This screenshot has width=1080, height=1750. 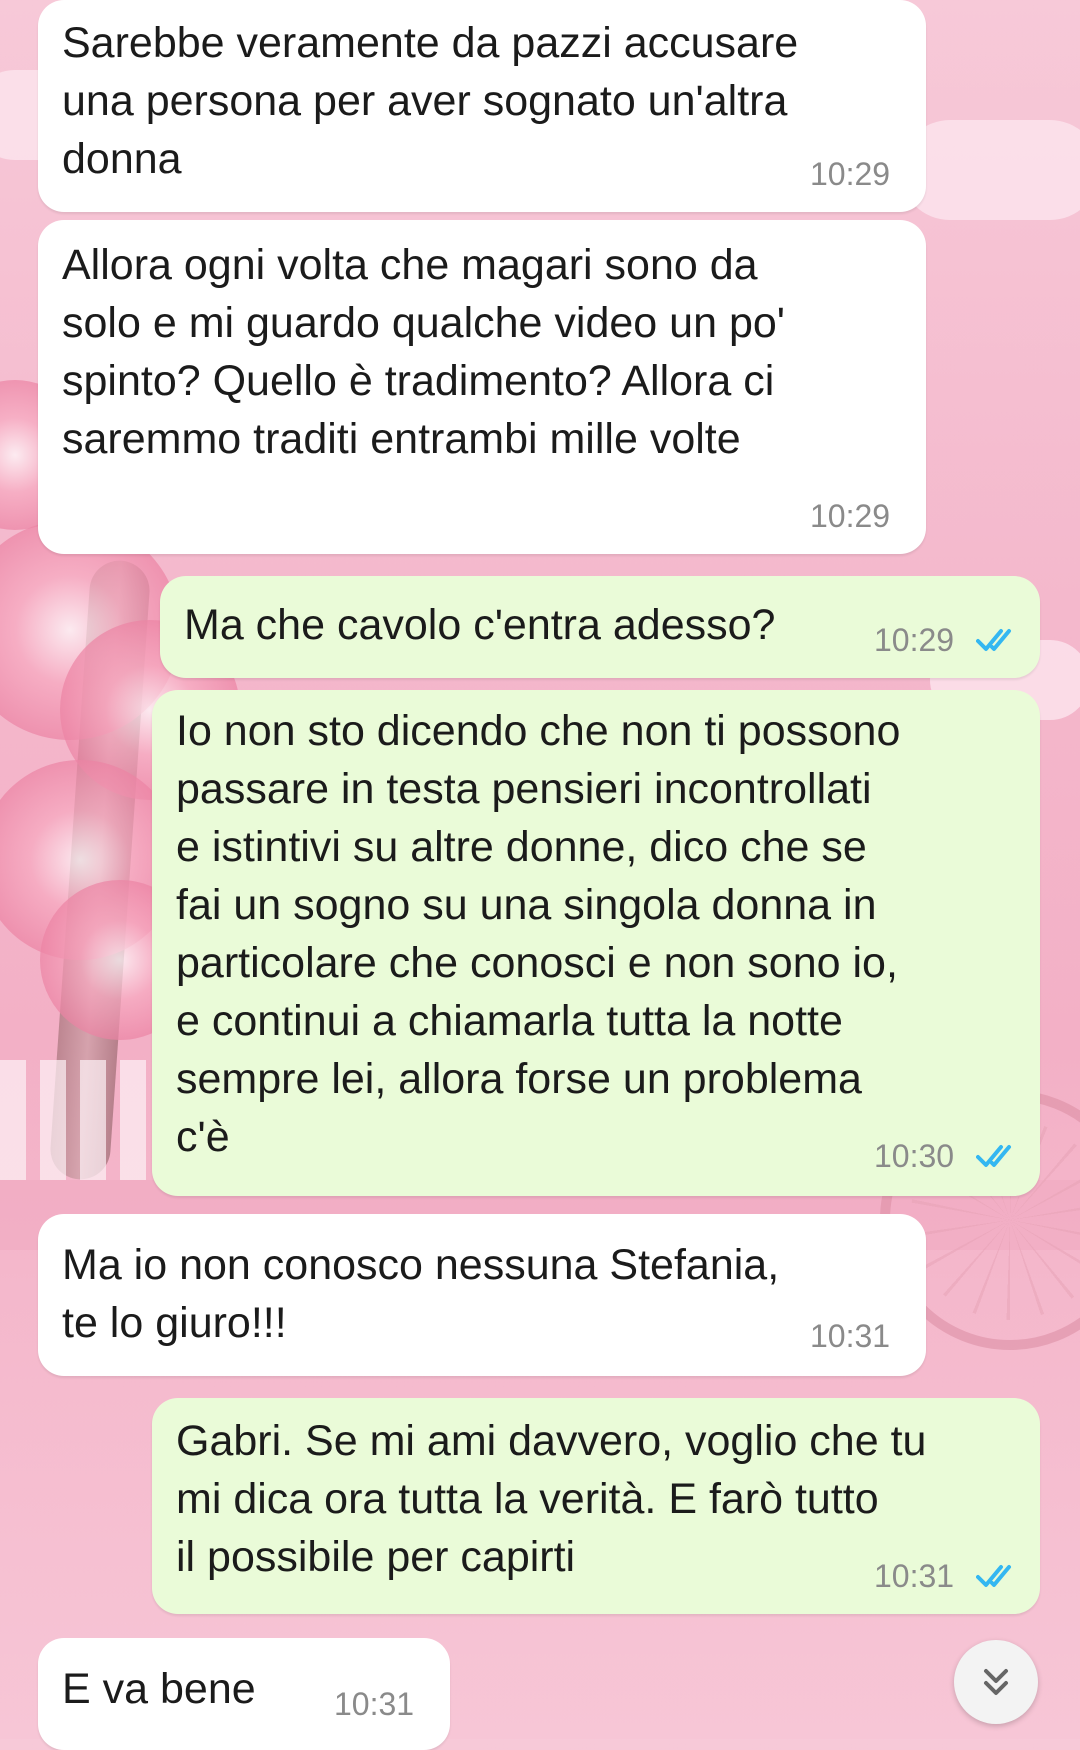 I want to click on message-bubble-outgoing: Ma che cavolo c'entra adesso? 10:29, so click(x=600, y=627).